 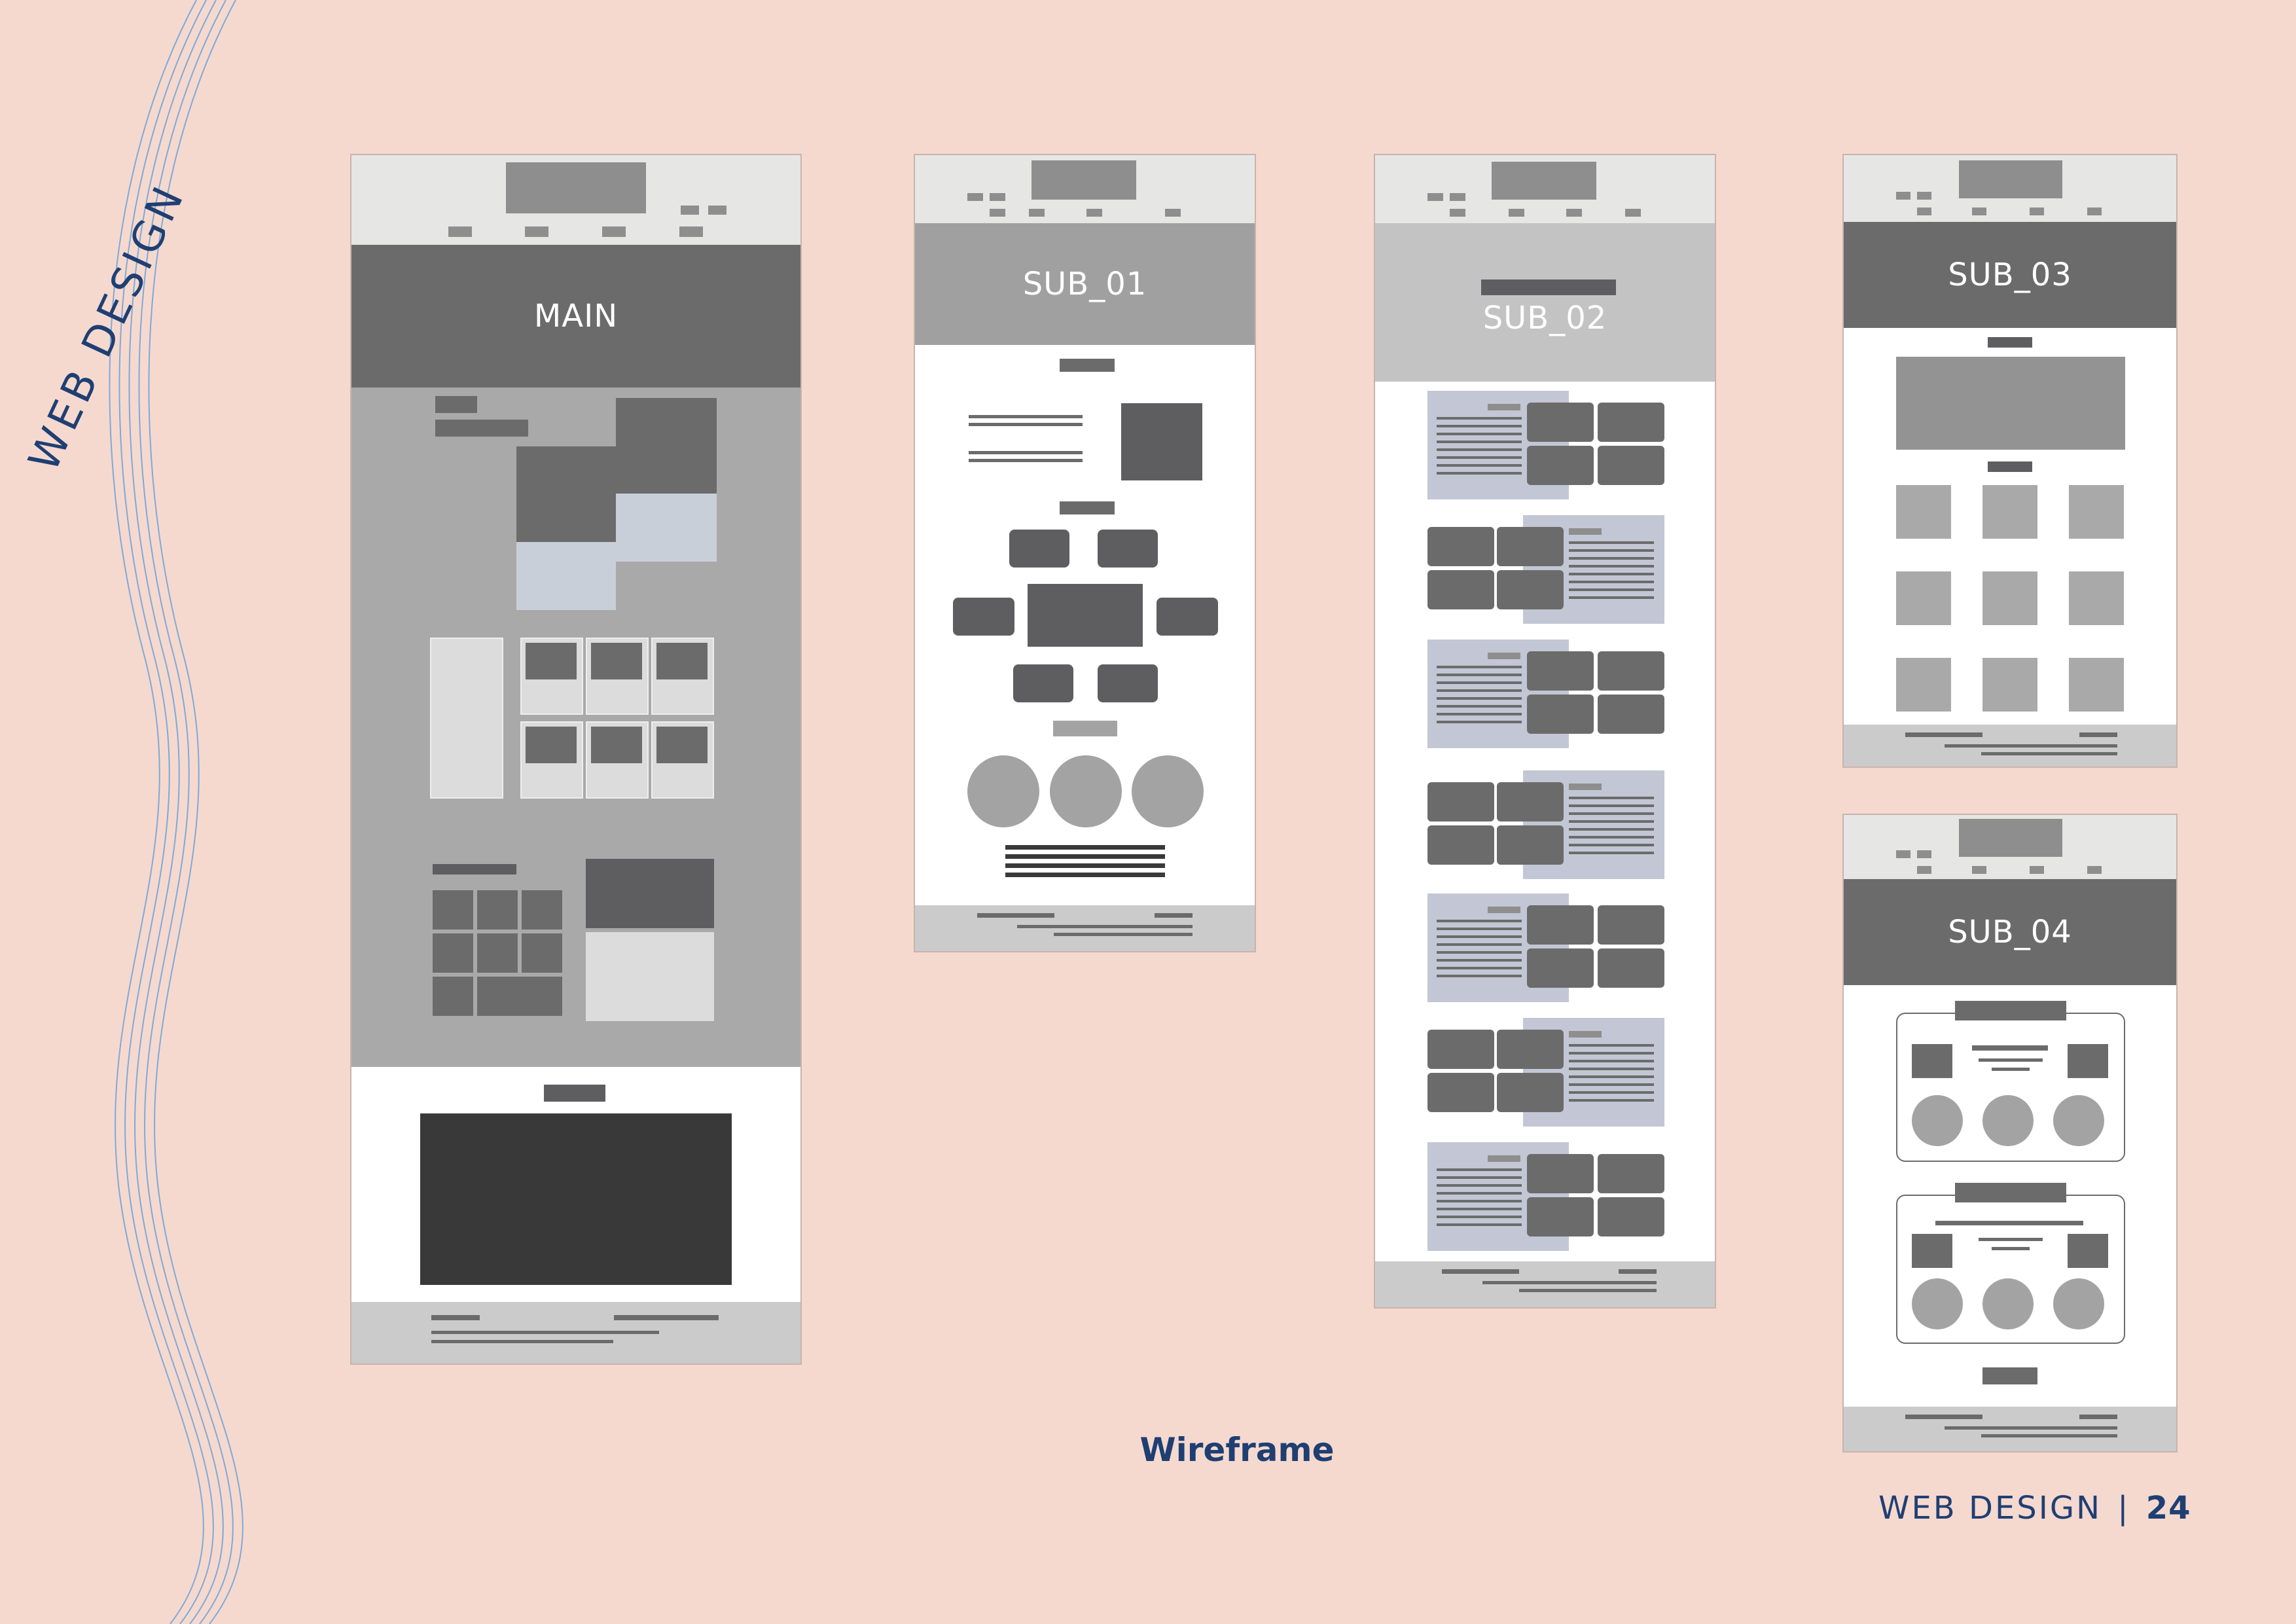 What do you see at coordinates (2010, 847) in the screenshot?
I see `sub-04-header` at bounding box center [2010, 847].